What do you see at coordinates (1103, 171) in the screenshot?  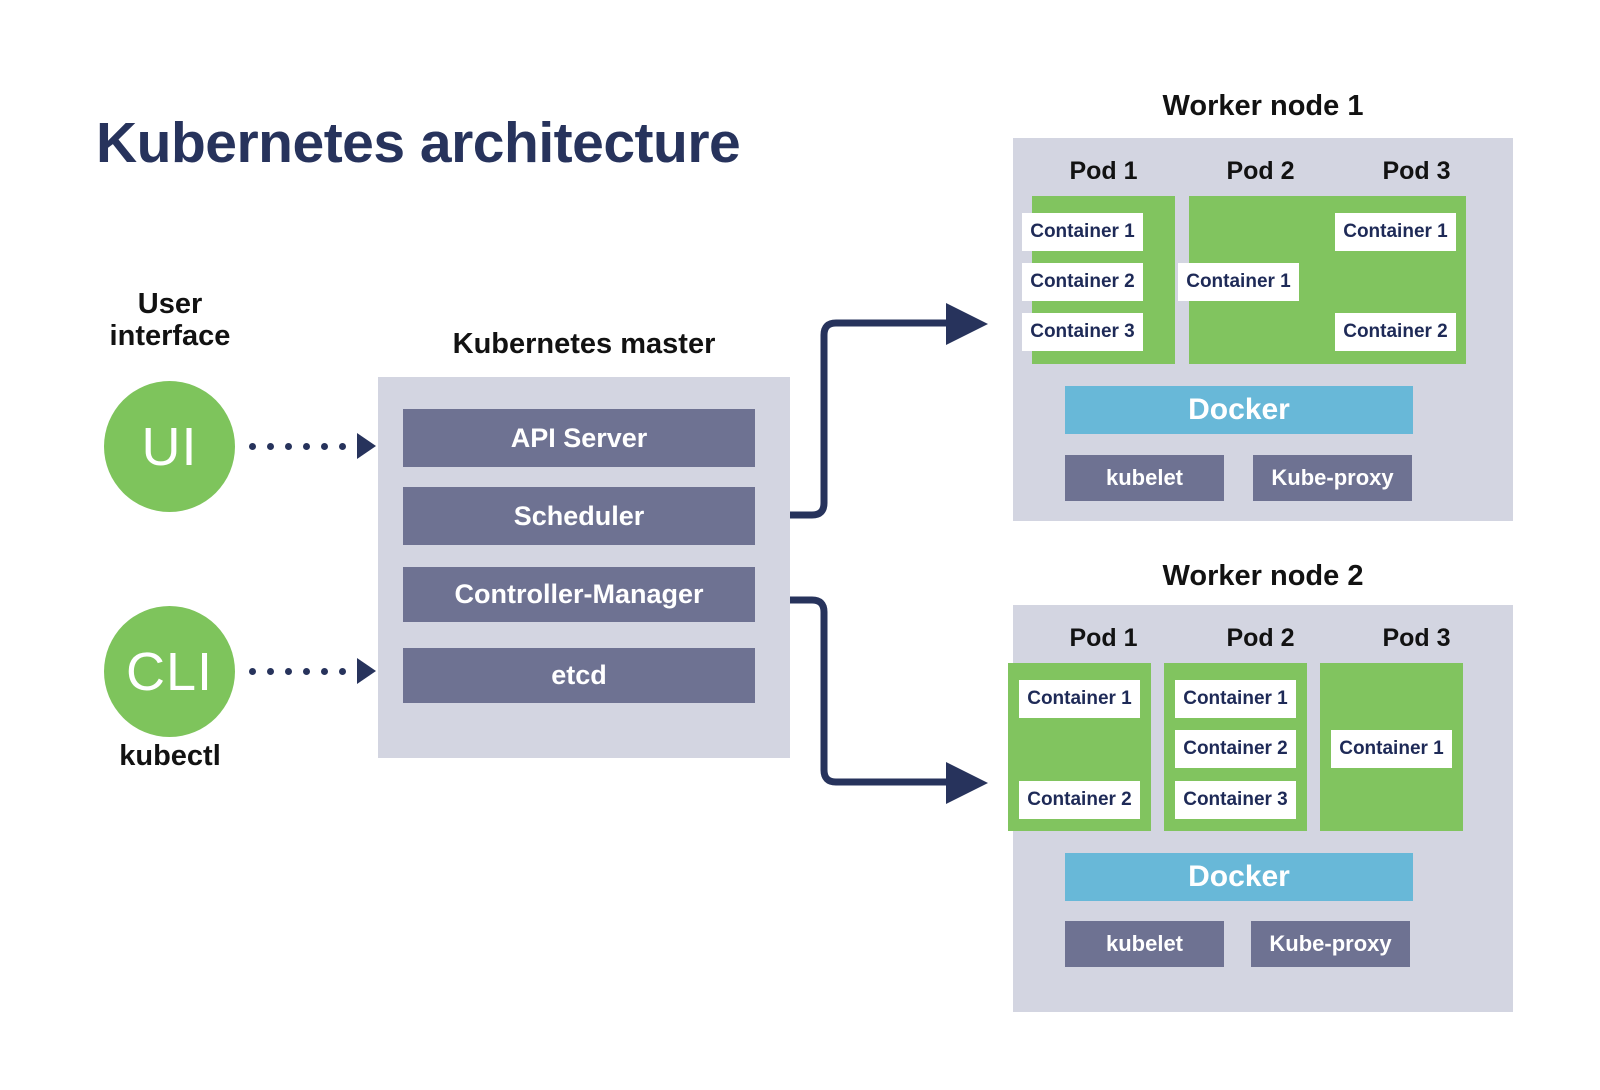 I see `worker-1-pod-1-label: Pod 1` at bounding box center [1103, 171].